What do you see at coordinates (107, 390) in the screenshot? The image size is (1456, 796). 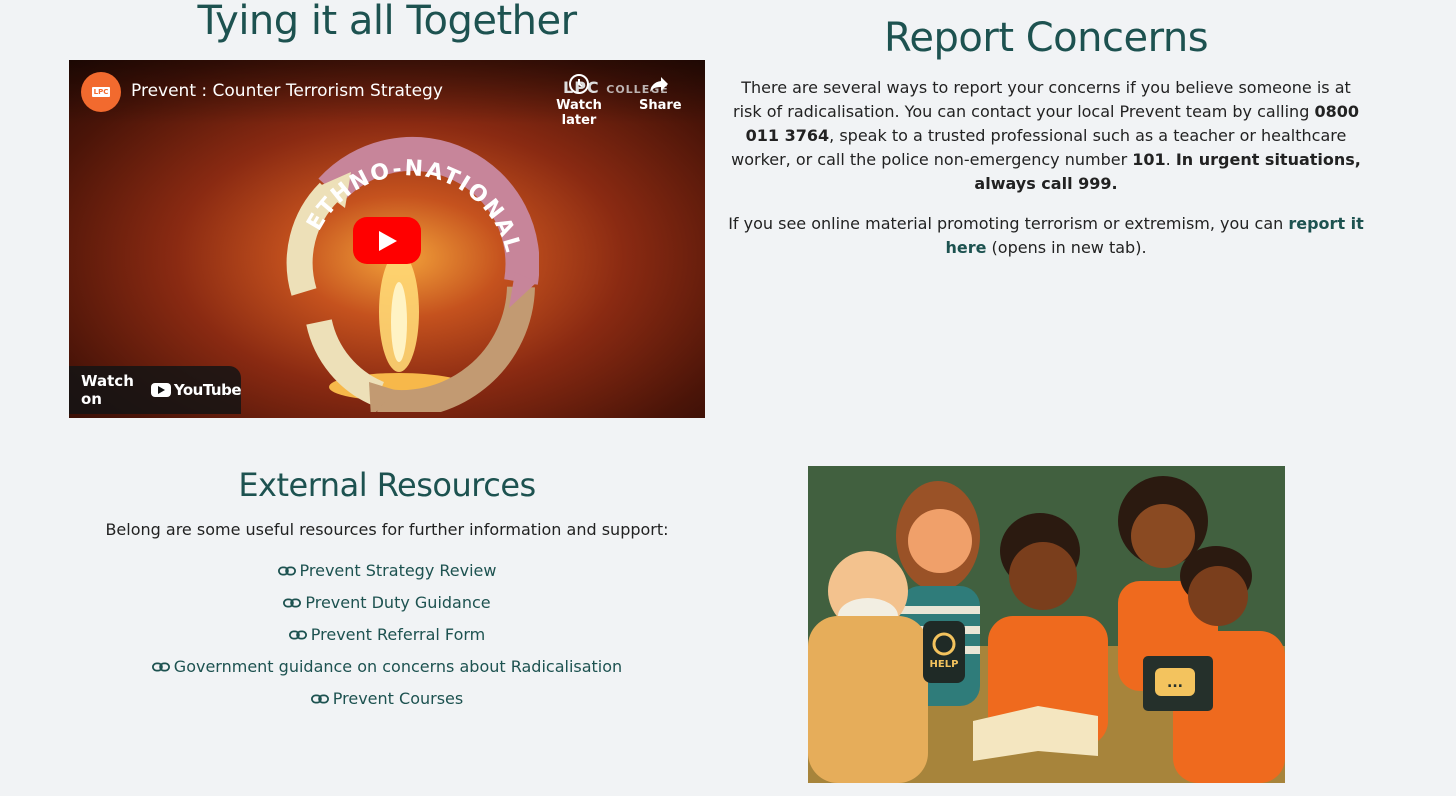 I see `watch-on-label: Watch on` at bounding box center [107, 390].